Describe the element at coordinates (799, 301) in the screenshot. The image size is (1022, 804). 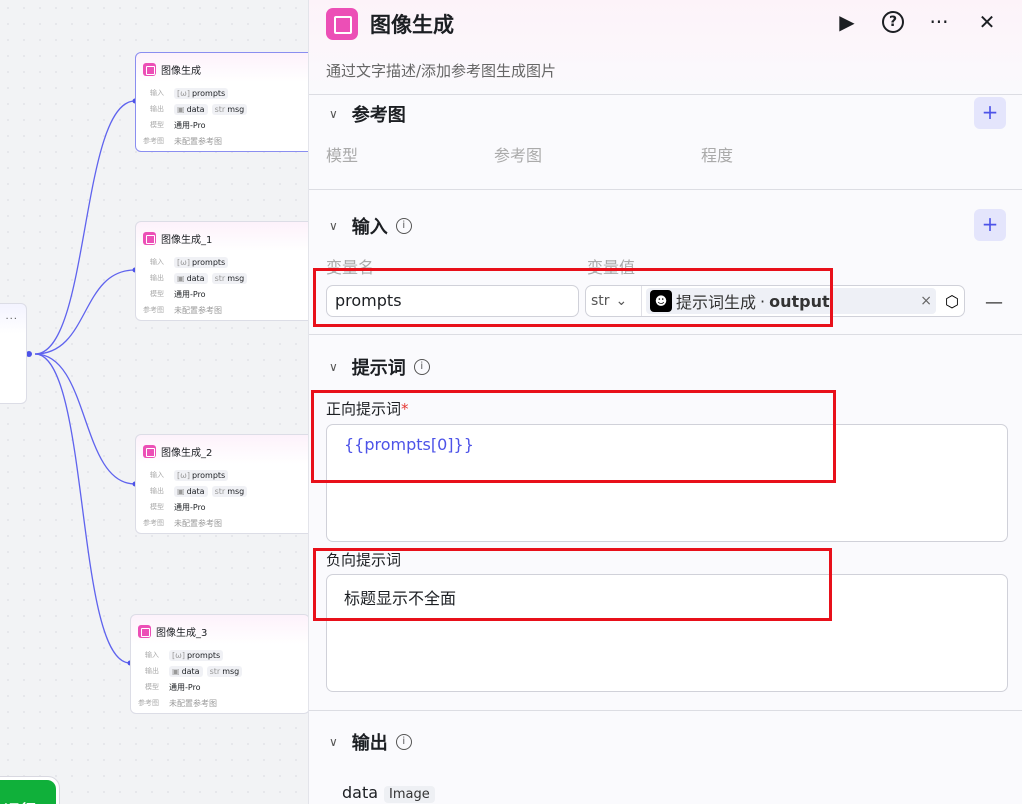
I see `source-field: output` at that location.